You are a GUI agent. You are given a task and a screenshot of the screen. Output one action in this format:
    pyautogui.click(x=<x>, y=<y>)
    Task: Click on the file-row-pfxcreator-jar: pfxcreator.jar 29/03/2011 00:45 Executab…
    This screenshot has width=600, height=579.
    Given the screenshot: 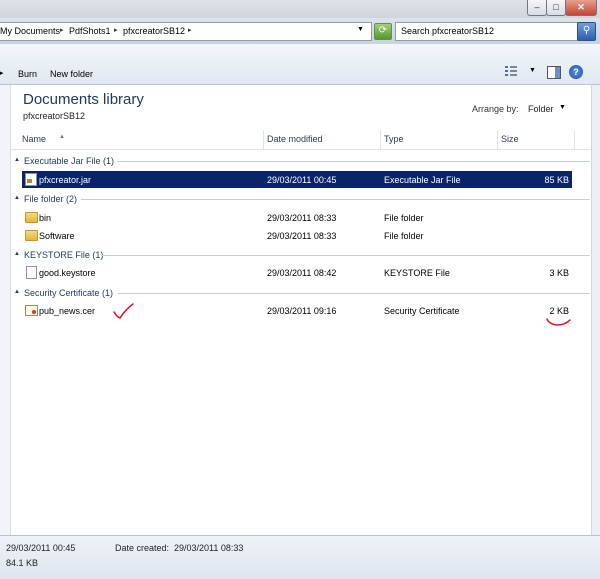 What is the action you would take?
    pyautogui.click(x=297, y=179)
    